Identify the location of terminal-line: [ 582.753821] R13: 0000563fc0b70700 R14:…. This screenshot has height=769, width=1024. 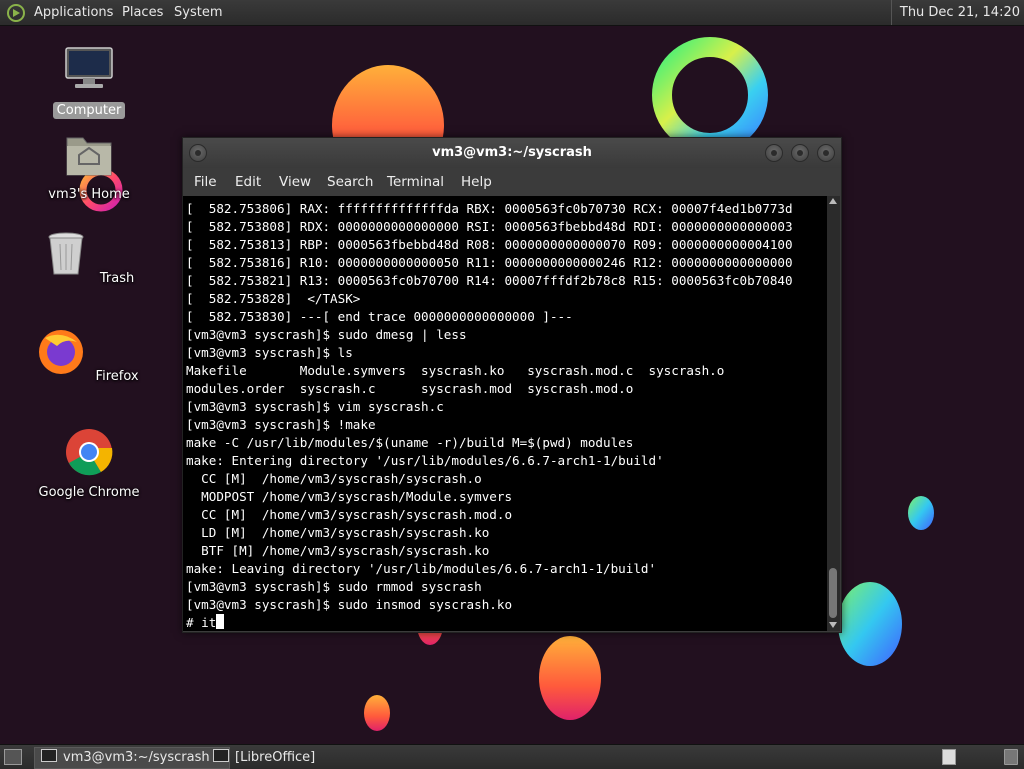
(489, 280).